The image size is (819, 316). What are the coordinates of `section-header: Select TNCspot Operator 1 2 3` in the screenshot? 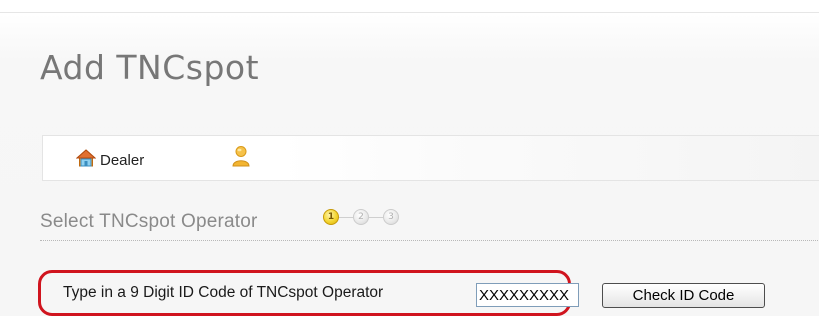 It's located at (429, 223).